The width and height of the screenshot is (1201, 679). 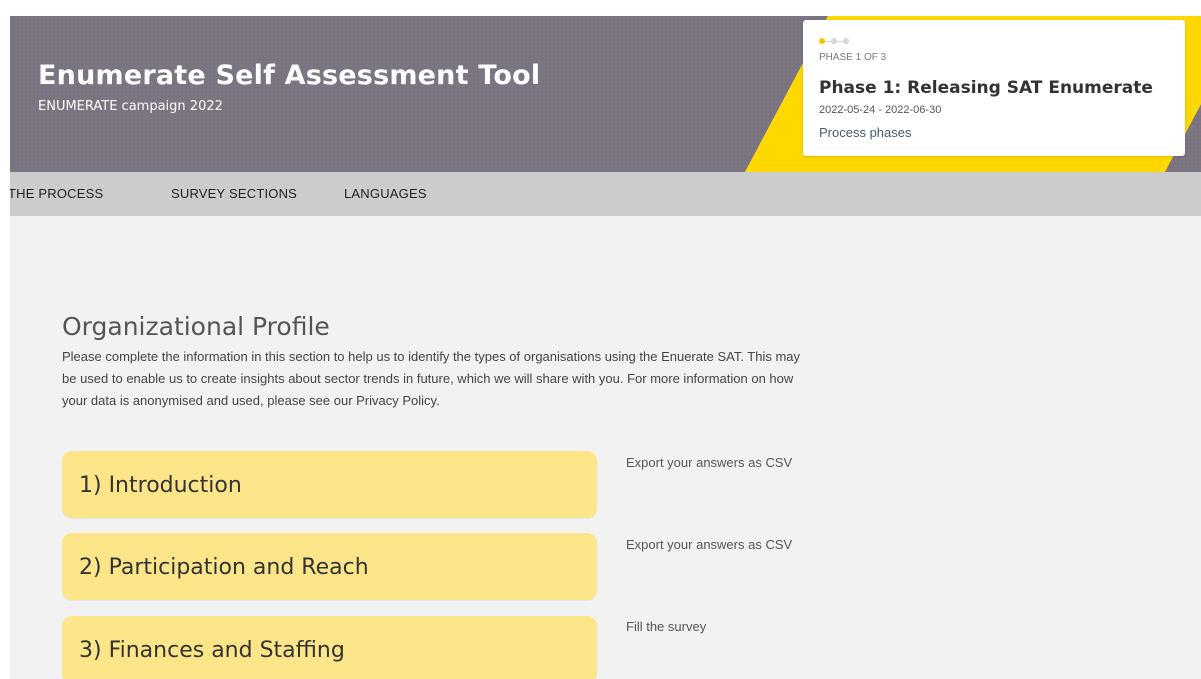 I want to click on survey-section-card-participation: 2) Participation and Reach, so click(x=329, y=566).